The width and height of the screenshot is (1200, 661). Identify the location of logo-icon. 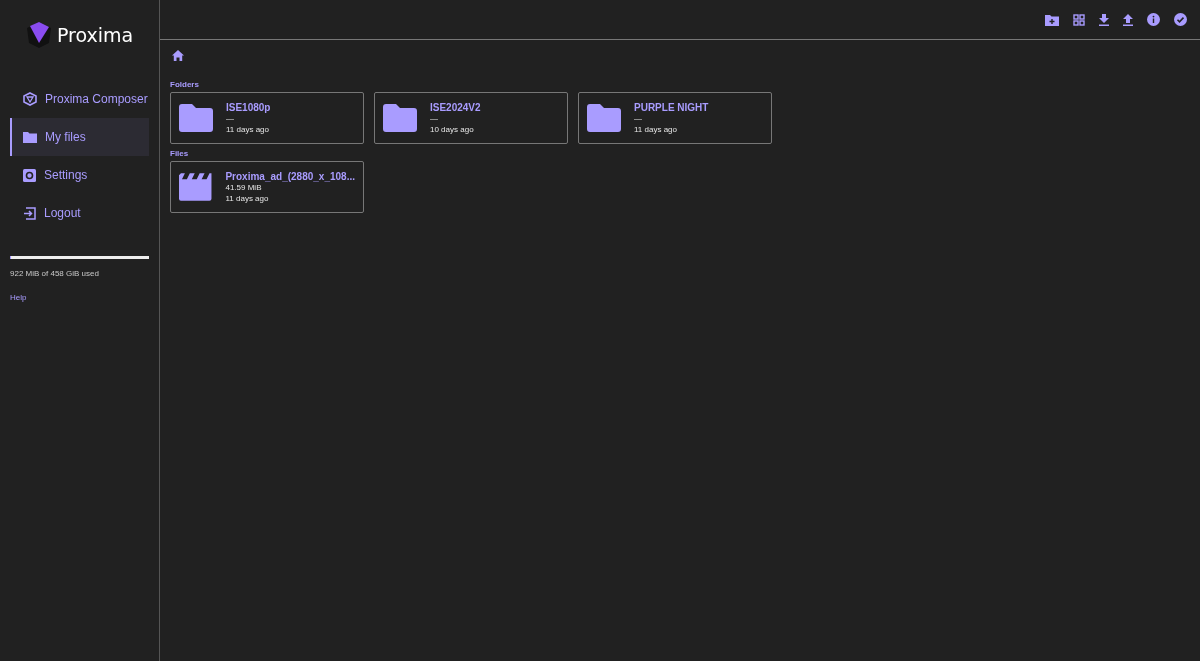
(39, 35).